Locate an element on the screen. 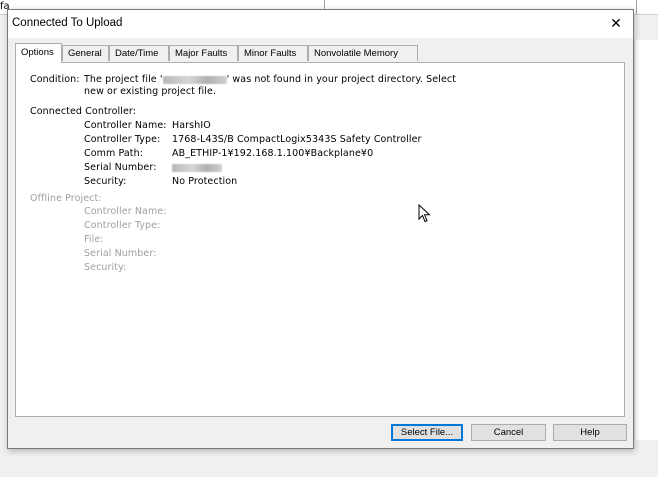  connected-serial-value is located at coordinates (197, 167).